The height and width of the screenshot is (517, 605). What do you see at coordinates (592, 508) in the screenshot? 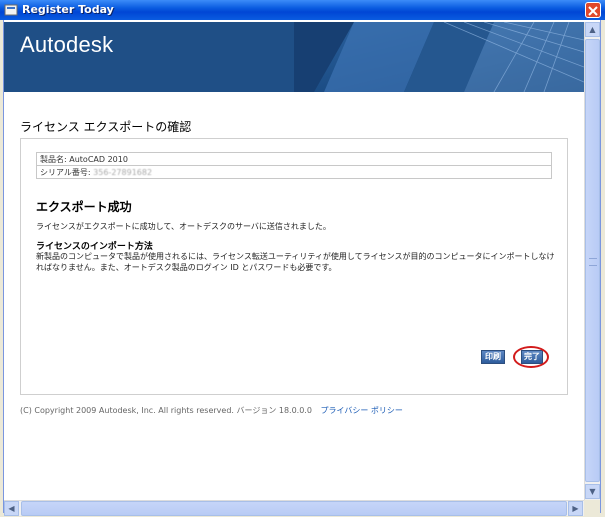
I see `scroll-corner` at bounding box center [592, 508].